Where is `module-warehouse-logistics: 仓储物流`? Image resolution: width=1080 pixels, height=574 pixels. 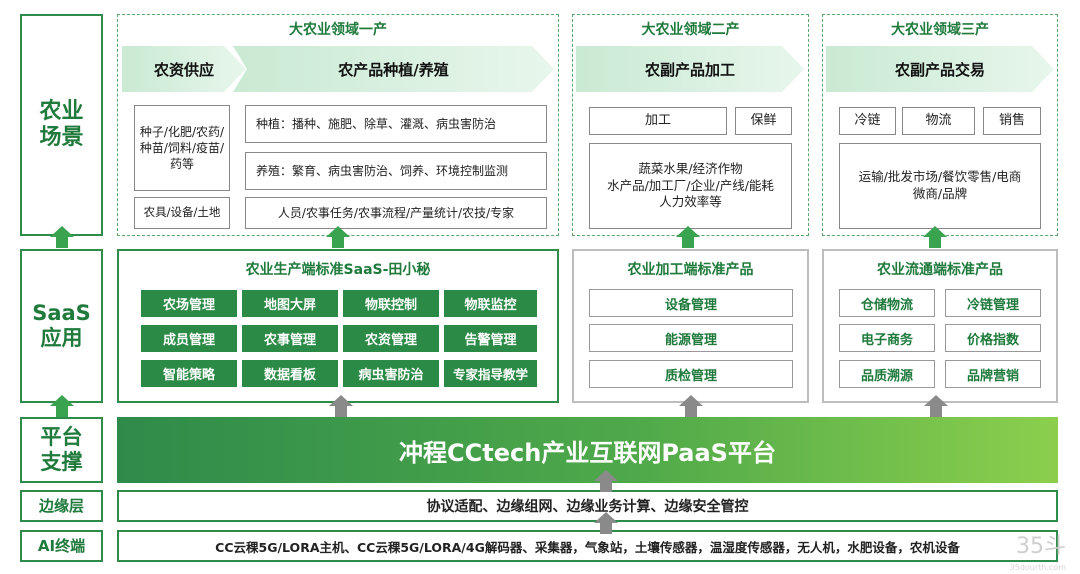 module-warehouse-logistics: 仓储物流 is located at coordinates (887, 303).